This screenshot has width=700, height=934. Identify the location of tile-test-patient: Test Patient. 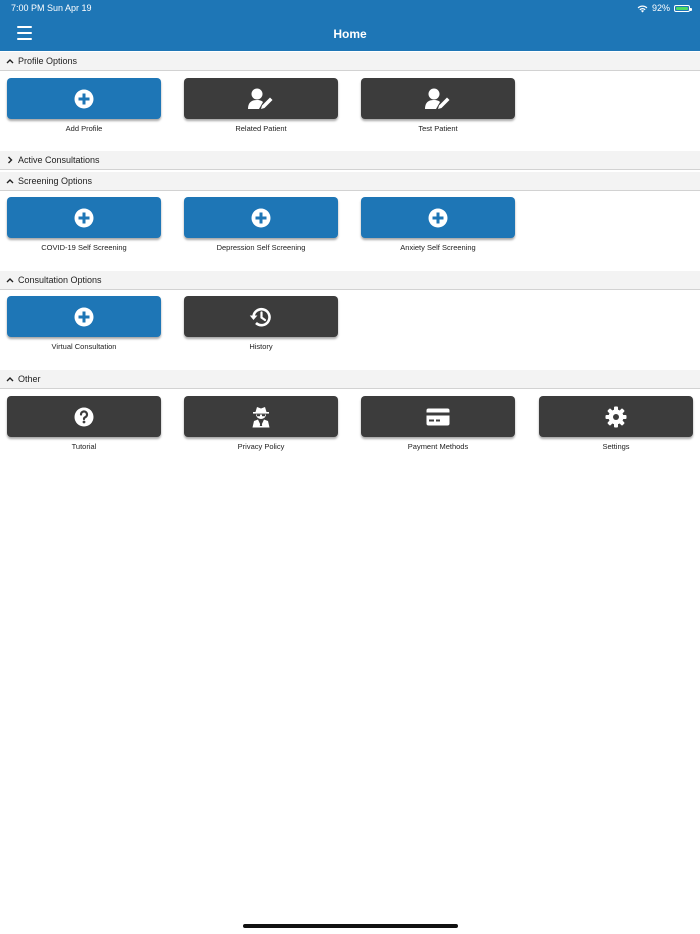
(438, 105).